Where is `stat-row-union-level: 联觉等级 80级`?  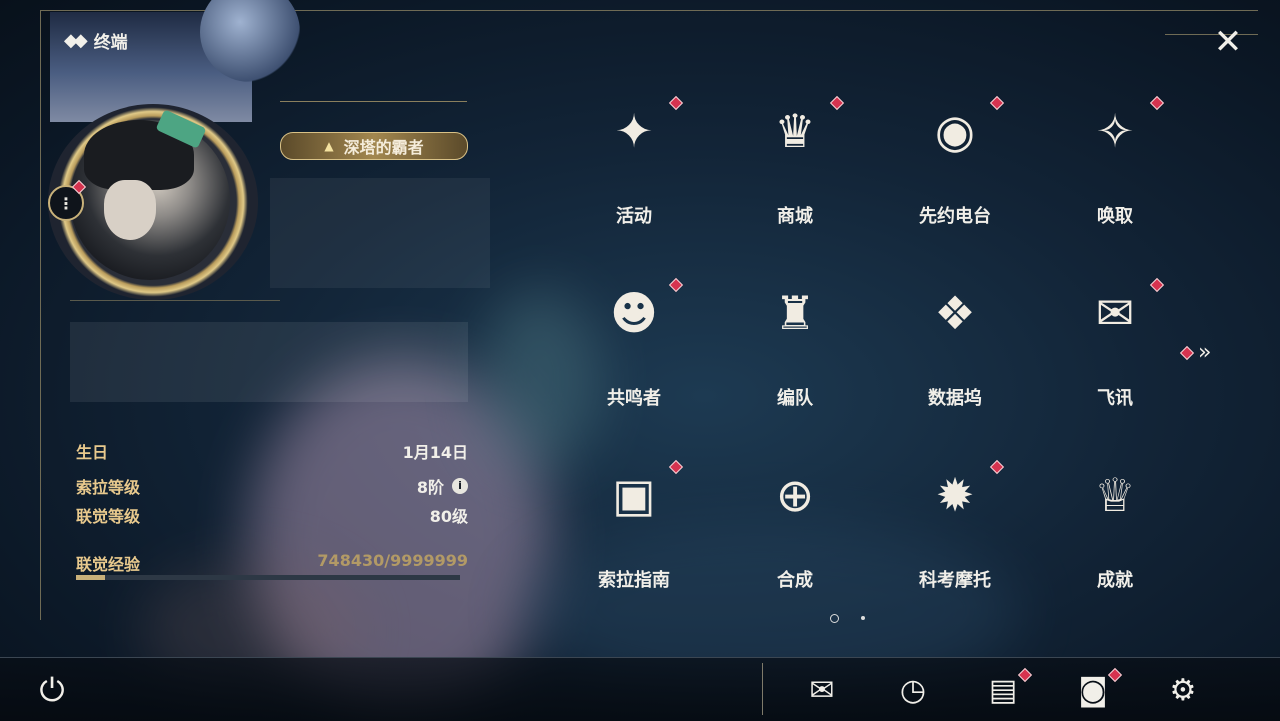 stat-row-union-level: 联觉等级 80级 is located at coordinates (272, 514).